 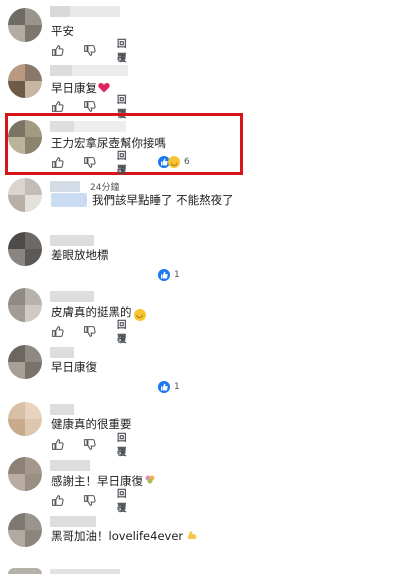 I want to click on comment-text: 平安, so click(x=62, y=31).